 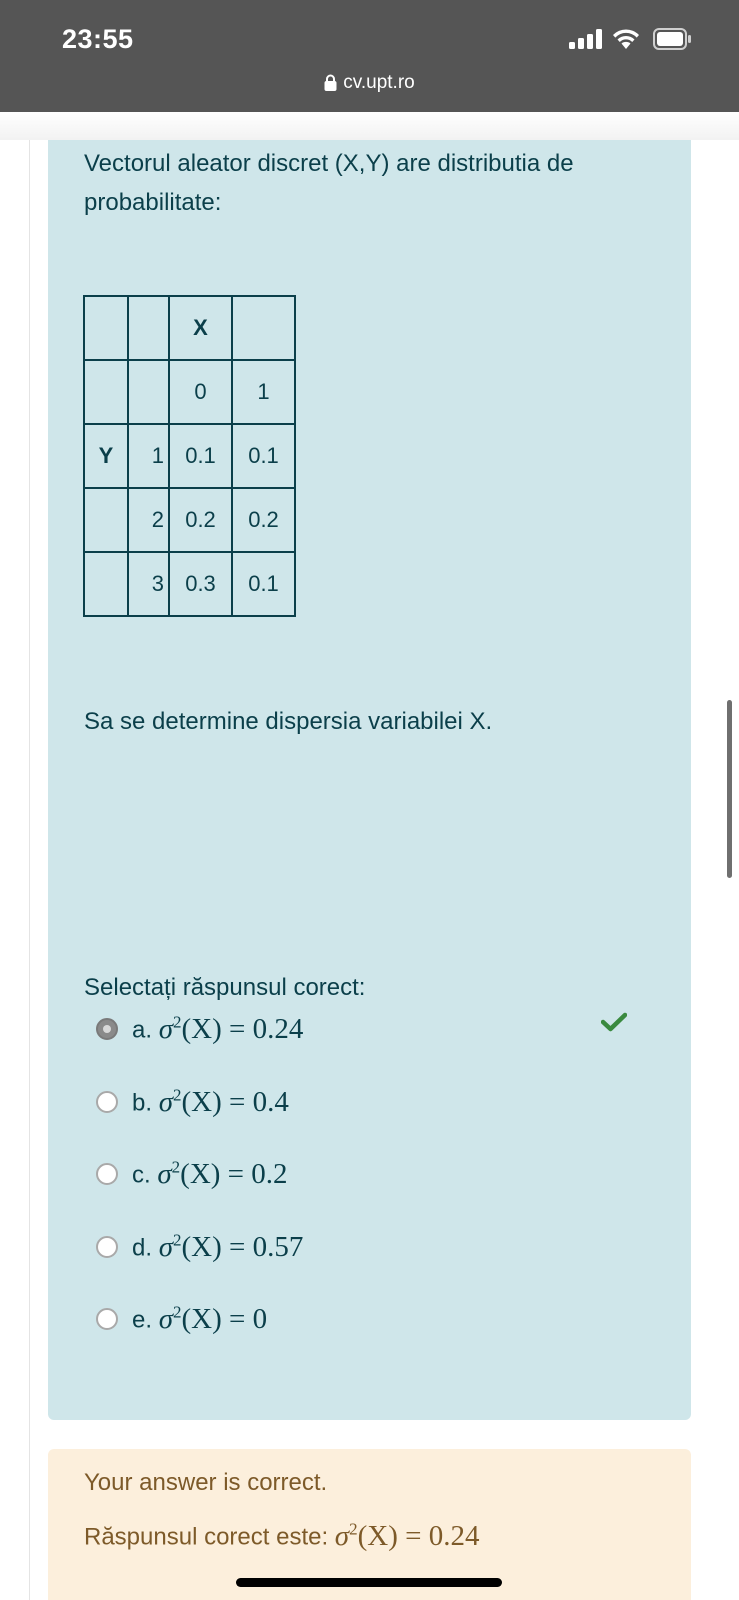 I want to click on wifi-icon, so click(x=626, y=39).